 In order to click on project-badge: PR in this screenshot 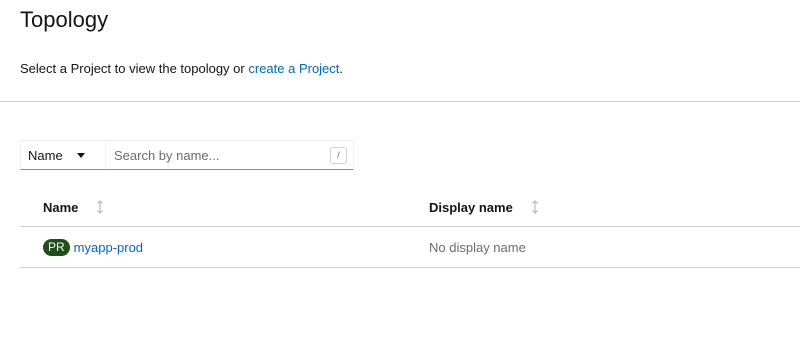, I will do `click(56, 247)`.